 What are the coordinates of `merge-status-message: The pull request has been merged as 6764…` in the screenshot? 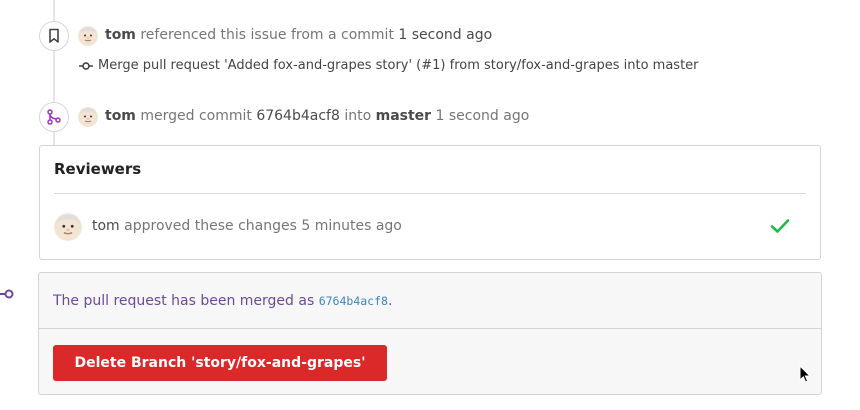 It's located at (222, 301).